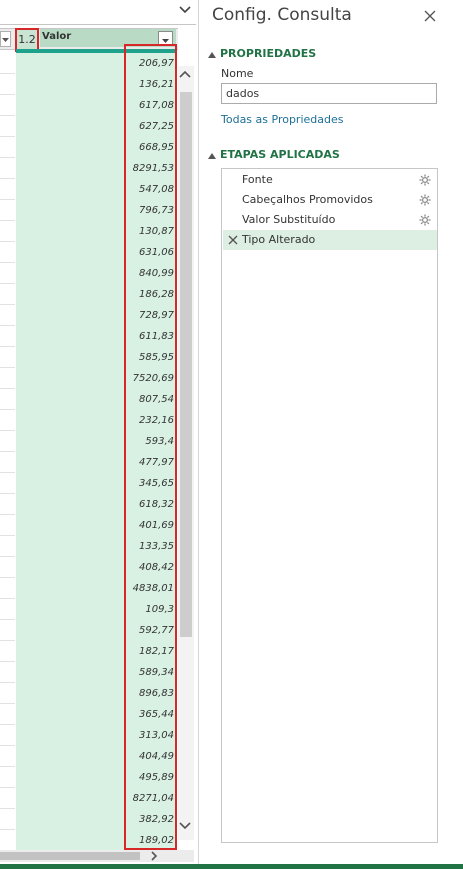 This screenshot has height=869, width=463. What do you see at coordinates (185, 825) in the screenshot?
I see `scroll-down-icon` at bounding box center [185, 825].